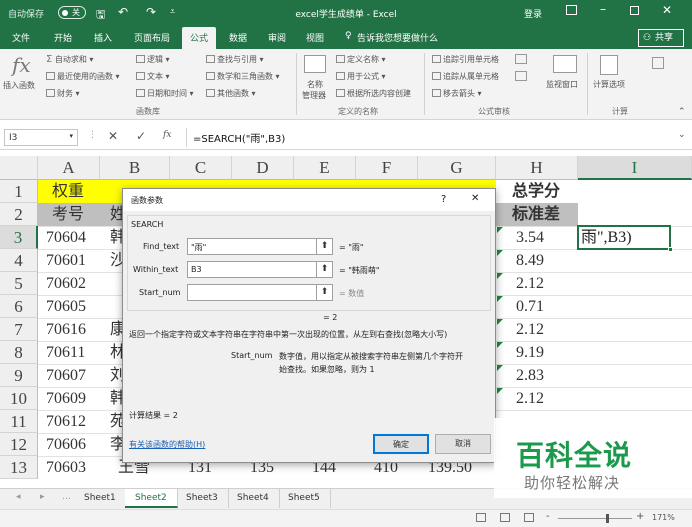  I want to click on cell-h1: 总学分, so click(536, 191).